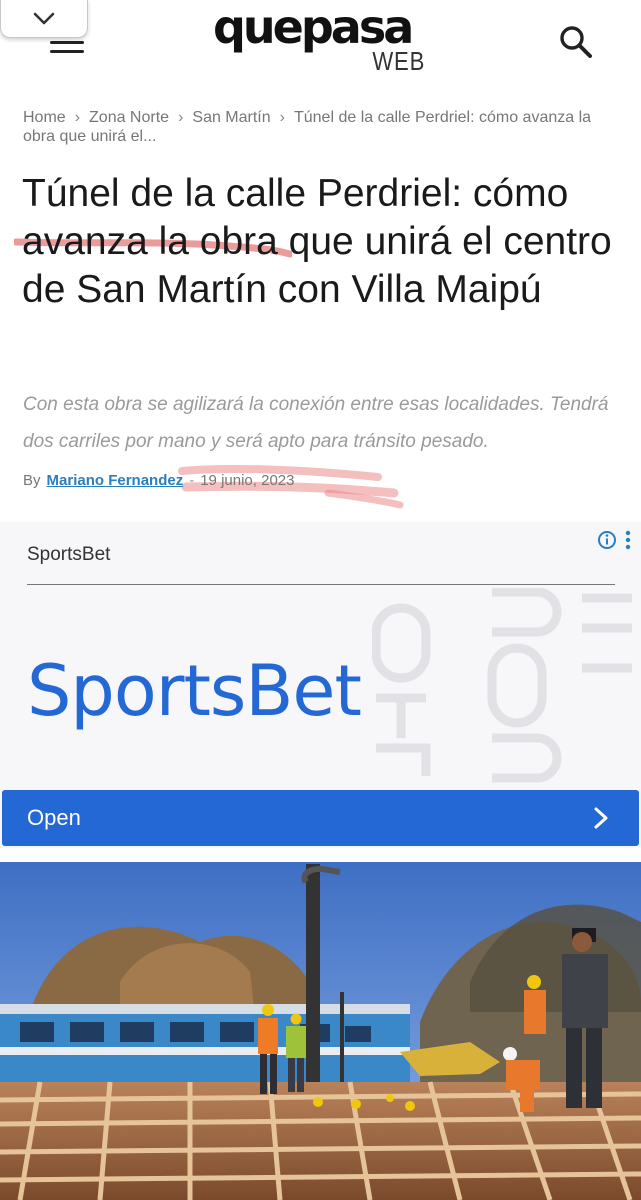 The height and width of the screenshot is (1200, 641). I want to click on breadcrumb-zona-norte: Zona Norte, so click(129, 117).